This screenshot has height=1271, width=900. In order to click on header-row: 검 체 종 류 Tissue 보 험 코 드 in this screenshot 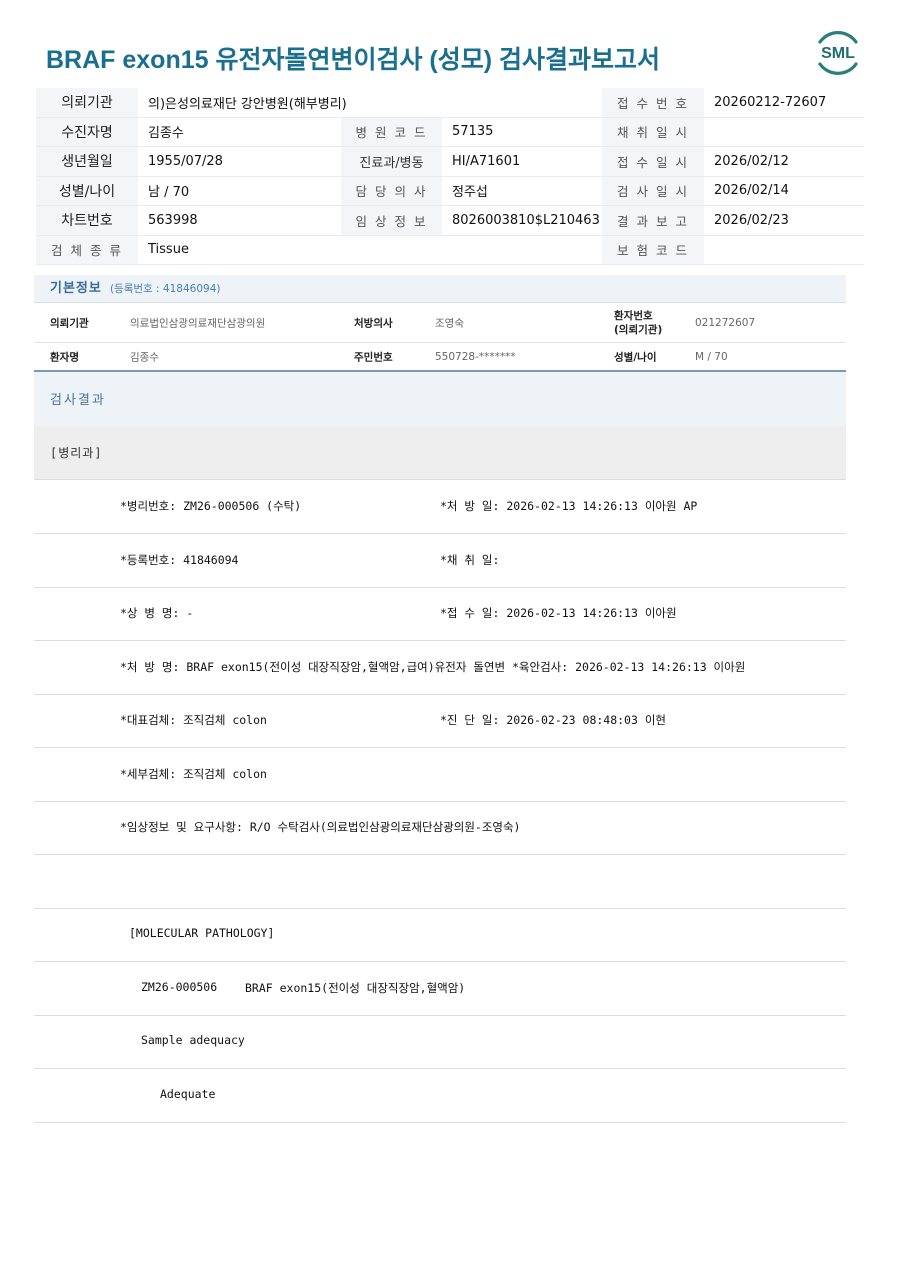, I will do `click(450, 250)`.